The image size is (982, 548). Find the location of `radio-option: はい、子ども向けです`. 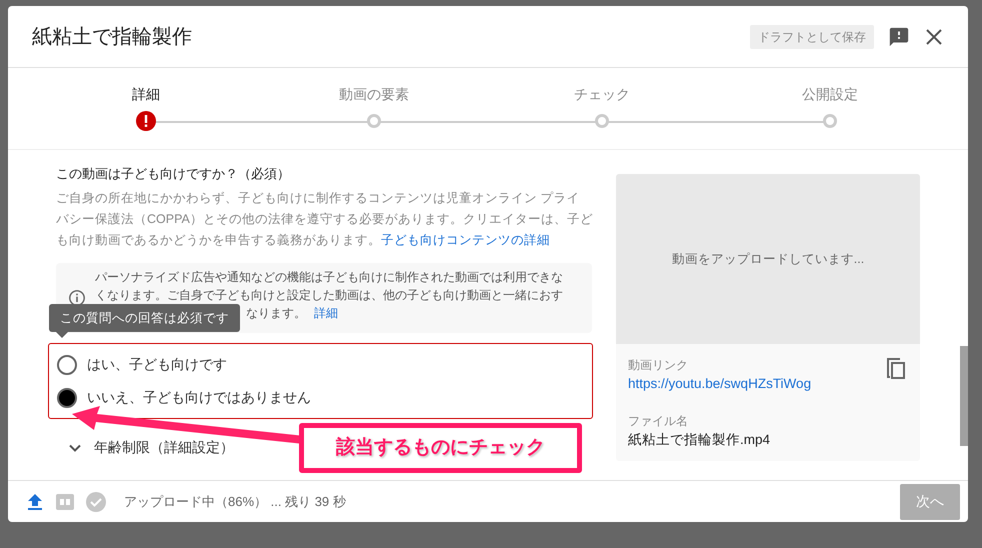

radio-option: はい、子ども向けです is located at coordinates (142, 364).